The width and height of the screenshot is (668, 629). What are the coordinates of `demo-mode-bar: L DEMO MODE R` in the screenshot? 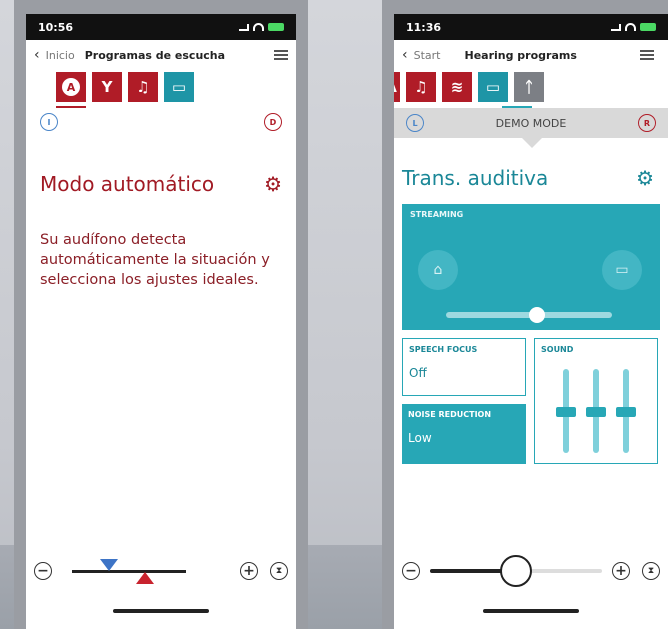 It's located at (531, 128).